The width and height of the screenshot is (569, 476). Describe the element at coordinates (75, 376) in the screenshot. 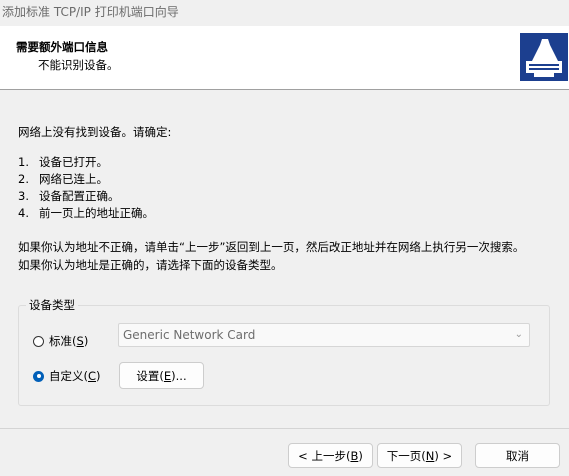

I see `custom-radio-label: 自定义(C)` at that location.